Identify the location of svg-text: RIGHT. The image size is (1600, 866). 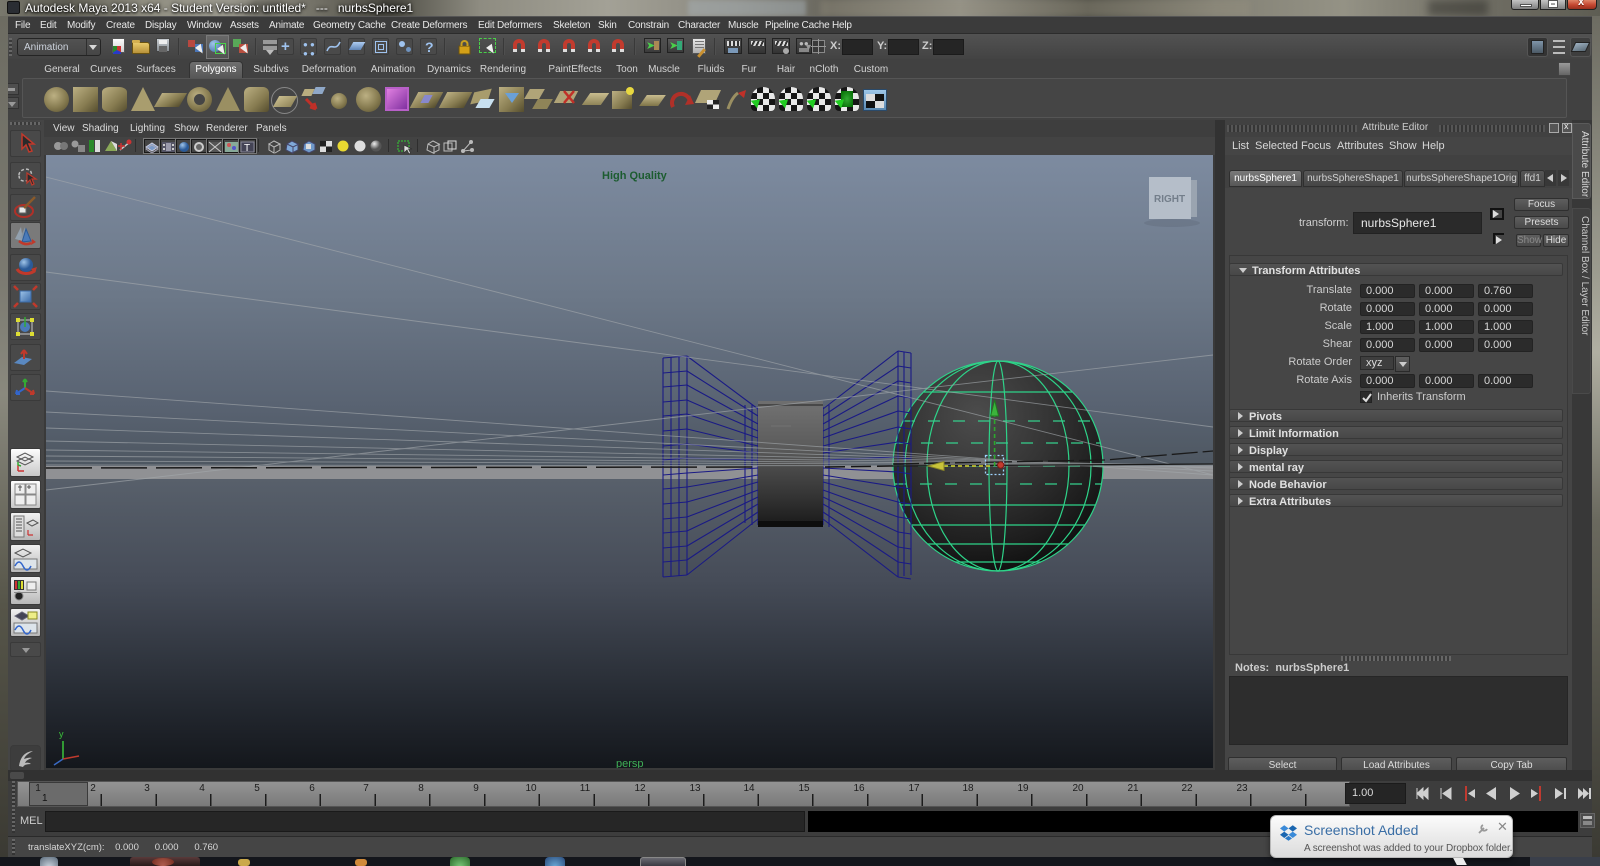
(1169, 199).